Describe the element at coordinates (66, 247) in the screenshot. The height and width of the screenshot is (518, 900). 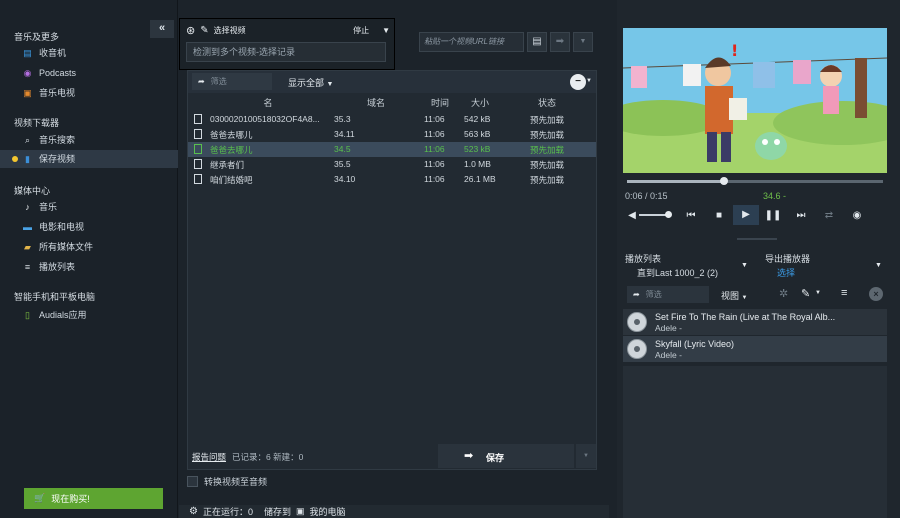
I see `sidebar-item-label: 所有媒体文件` at that location.